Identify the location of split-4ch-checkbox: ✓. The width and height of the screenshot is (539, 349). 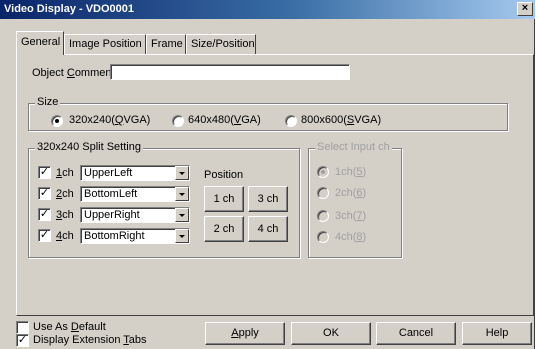
(44, 235).